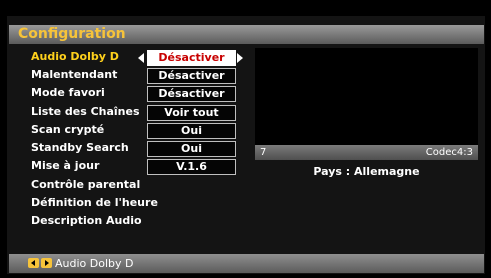  What do you see at coordinates (366, 171) in the screenshot?
I see `country-label: Pays : Allemagne` at bounding box center [366, 171].